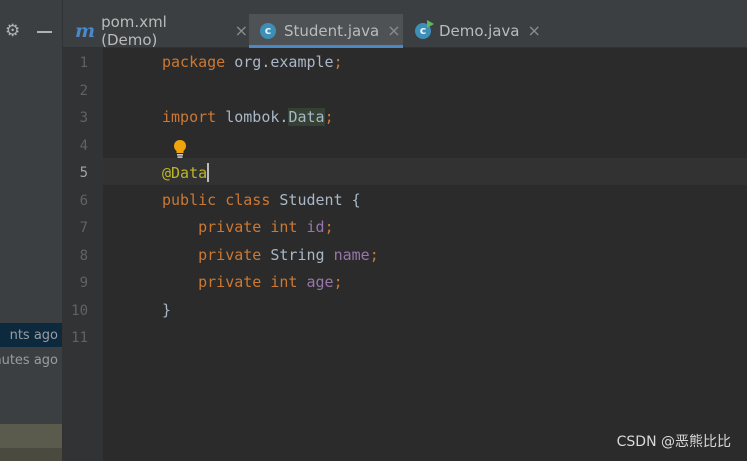 The width and height of the screenshot is (747, 461). I want to click on code-line: private int age;, so click(252, 282).